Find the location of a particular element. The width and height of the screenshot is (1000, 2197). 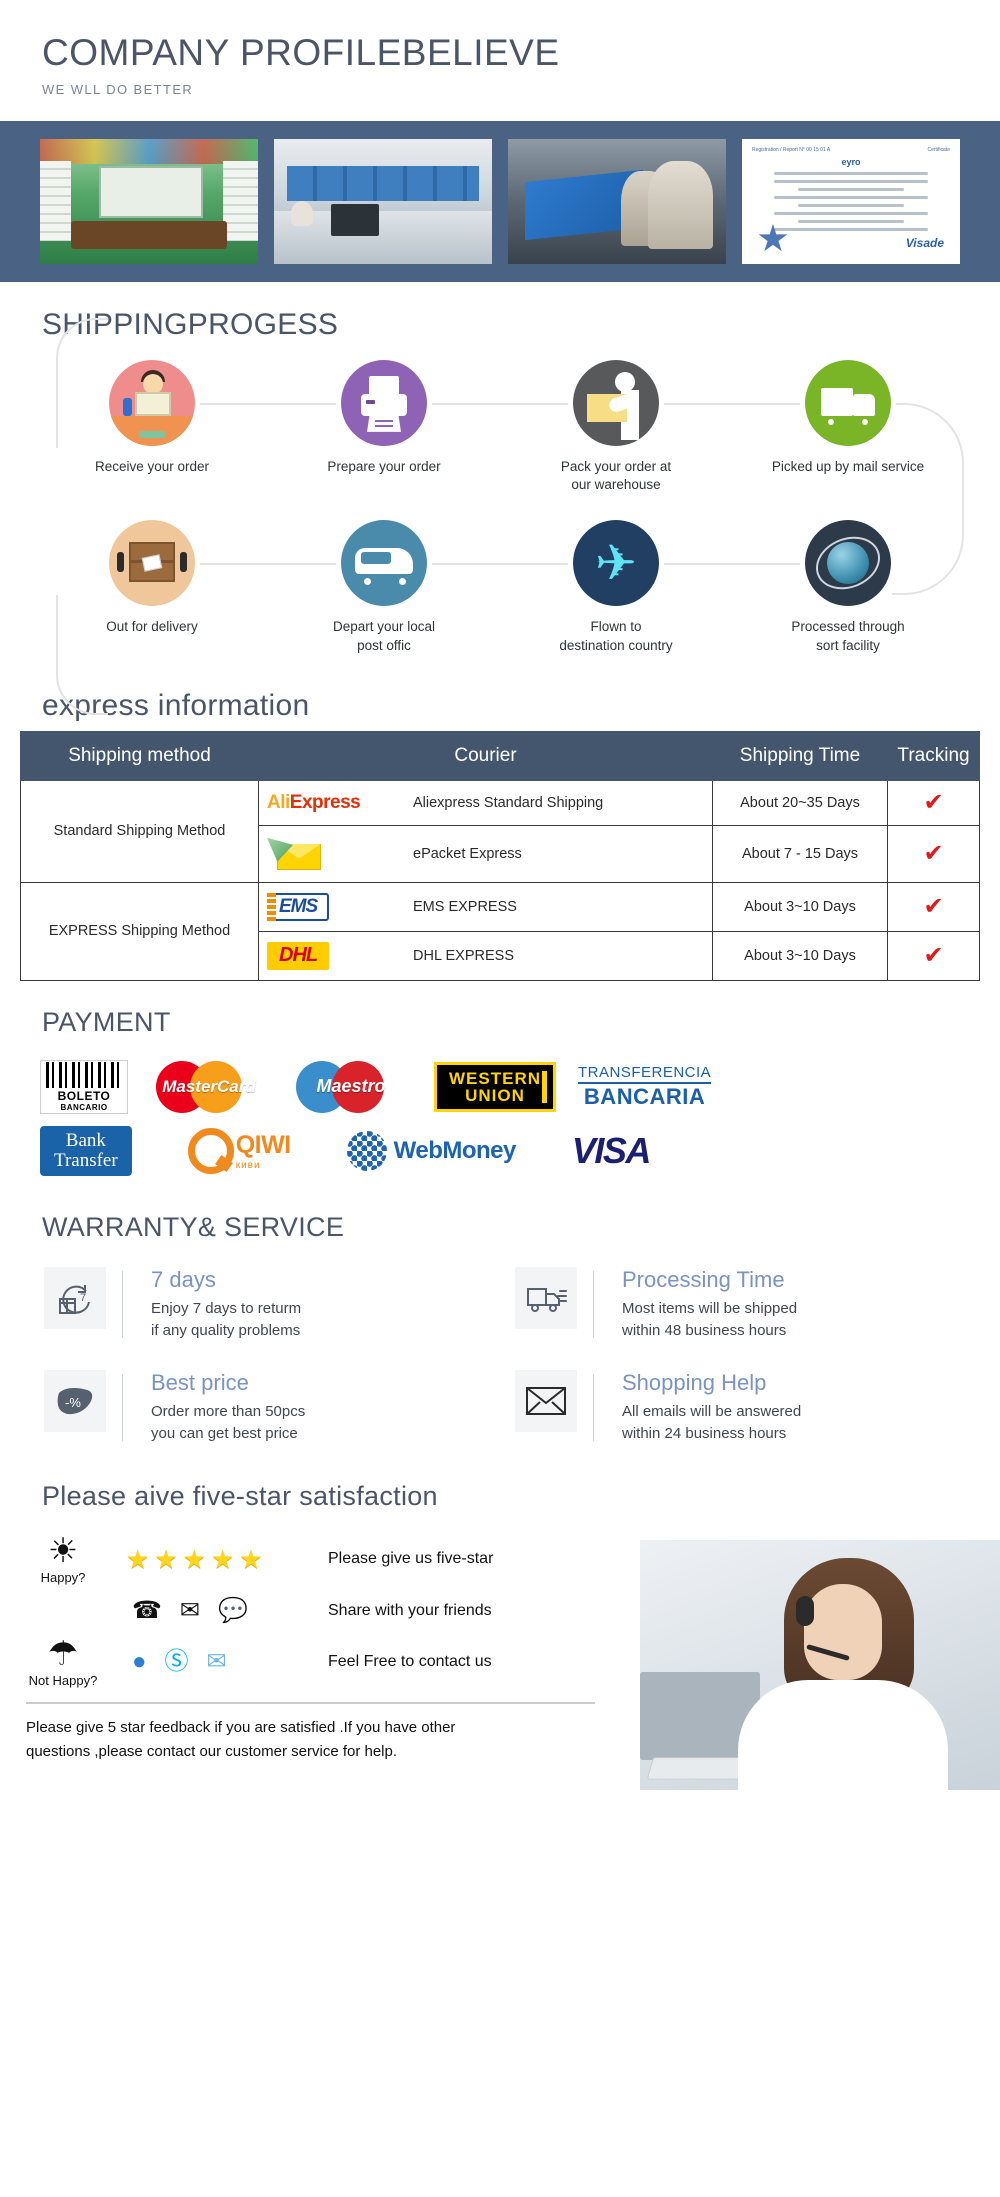

warranty-line: Order more than 50pcs is located at coordinates (228, 1411).